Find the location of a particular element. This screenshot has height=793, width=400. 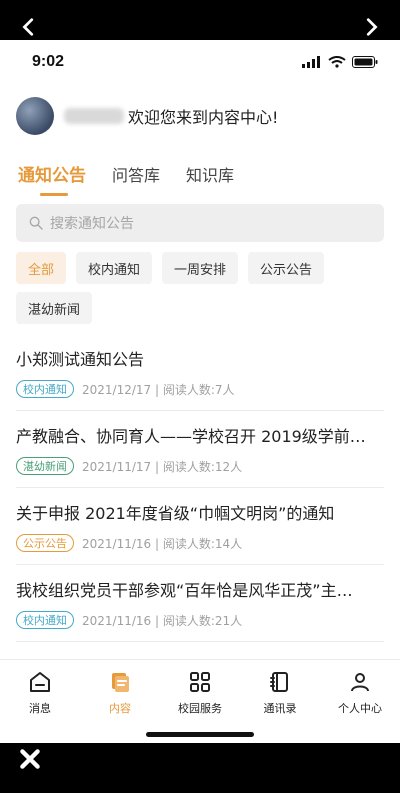

bottom-tab-label: 个人中心 is located at coordinates (360, 708).